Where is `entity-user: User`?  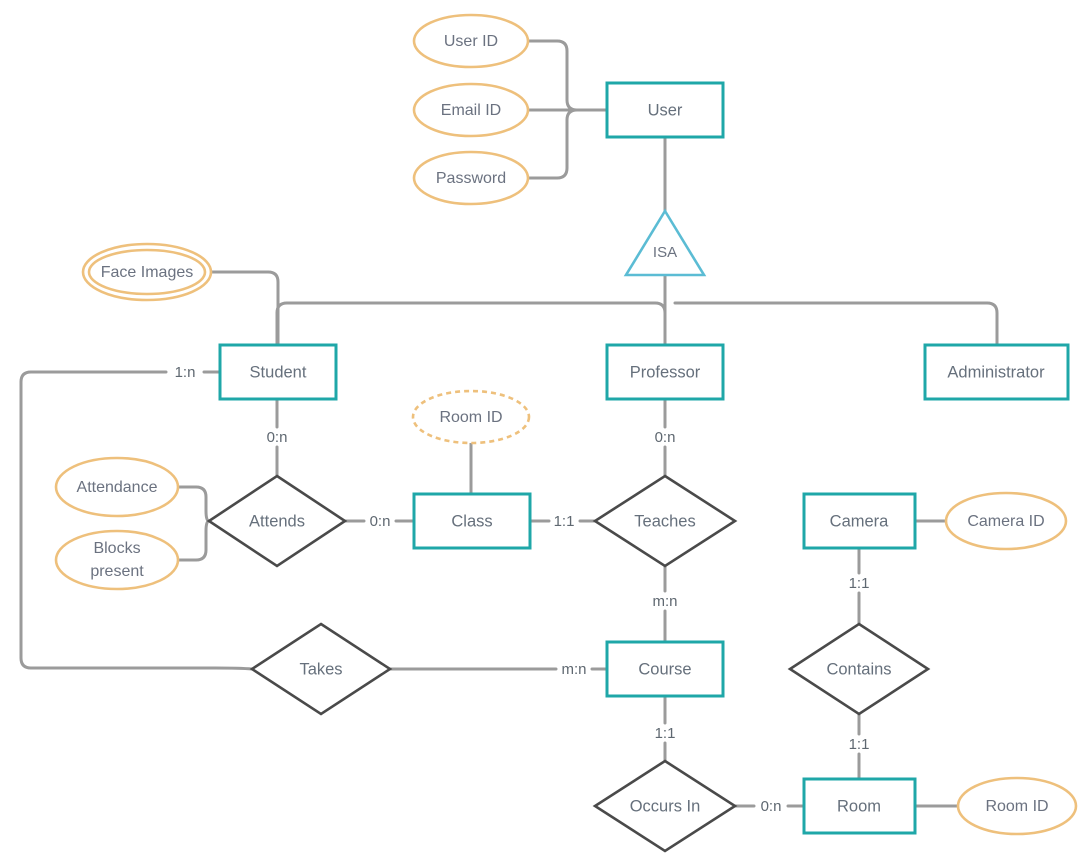 entity-user: User is located at coordinates (665, 110).